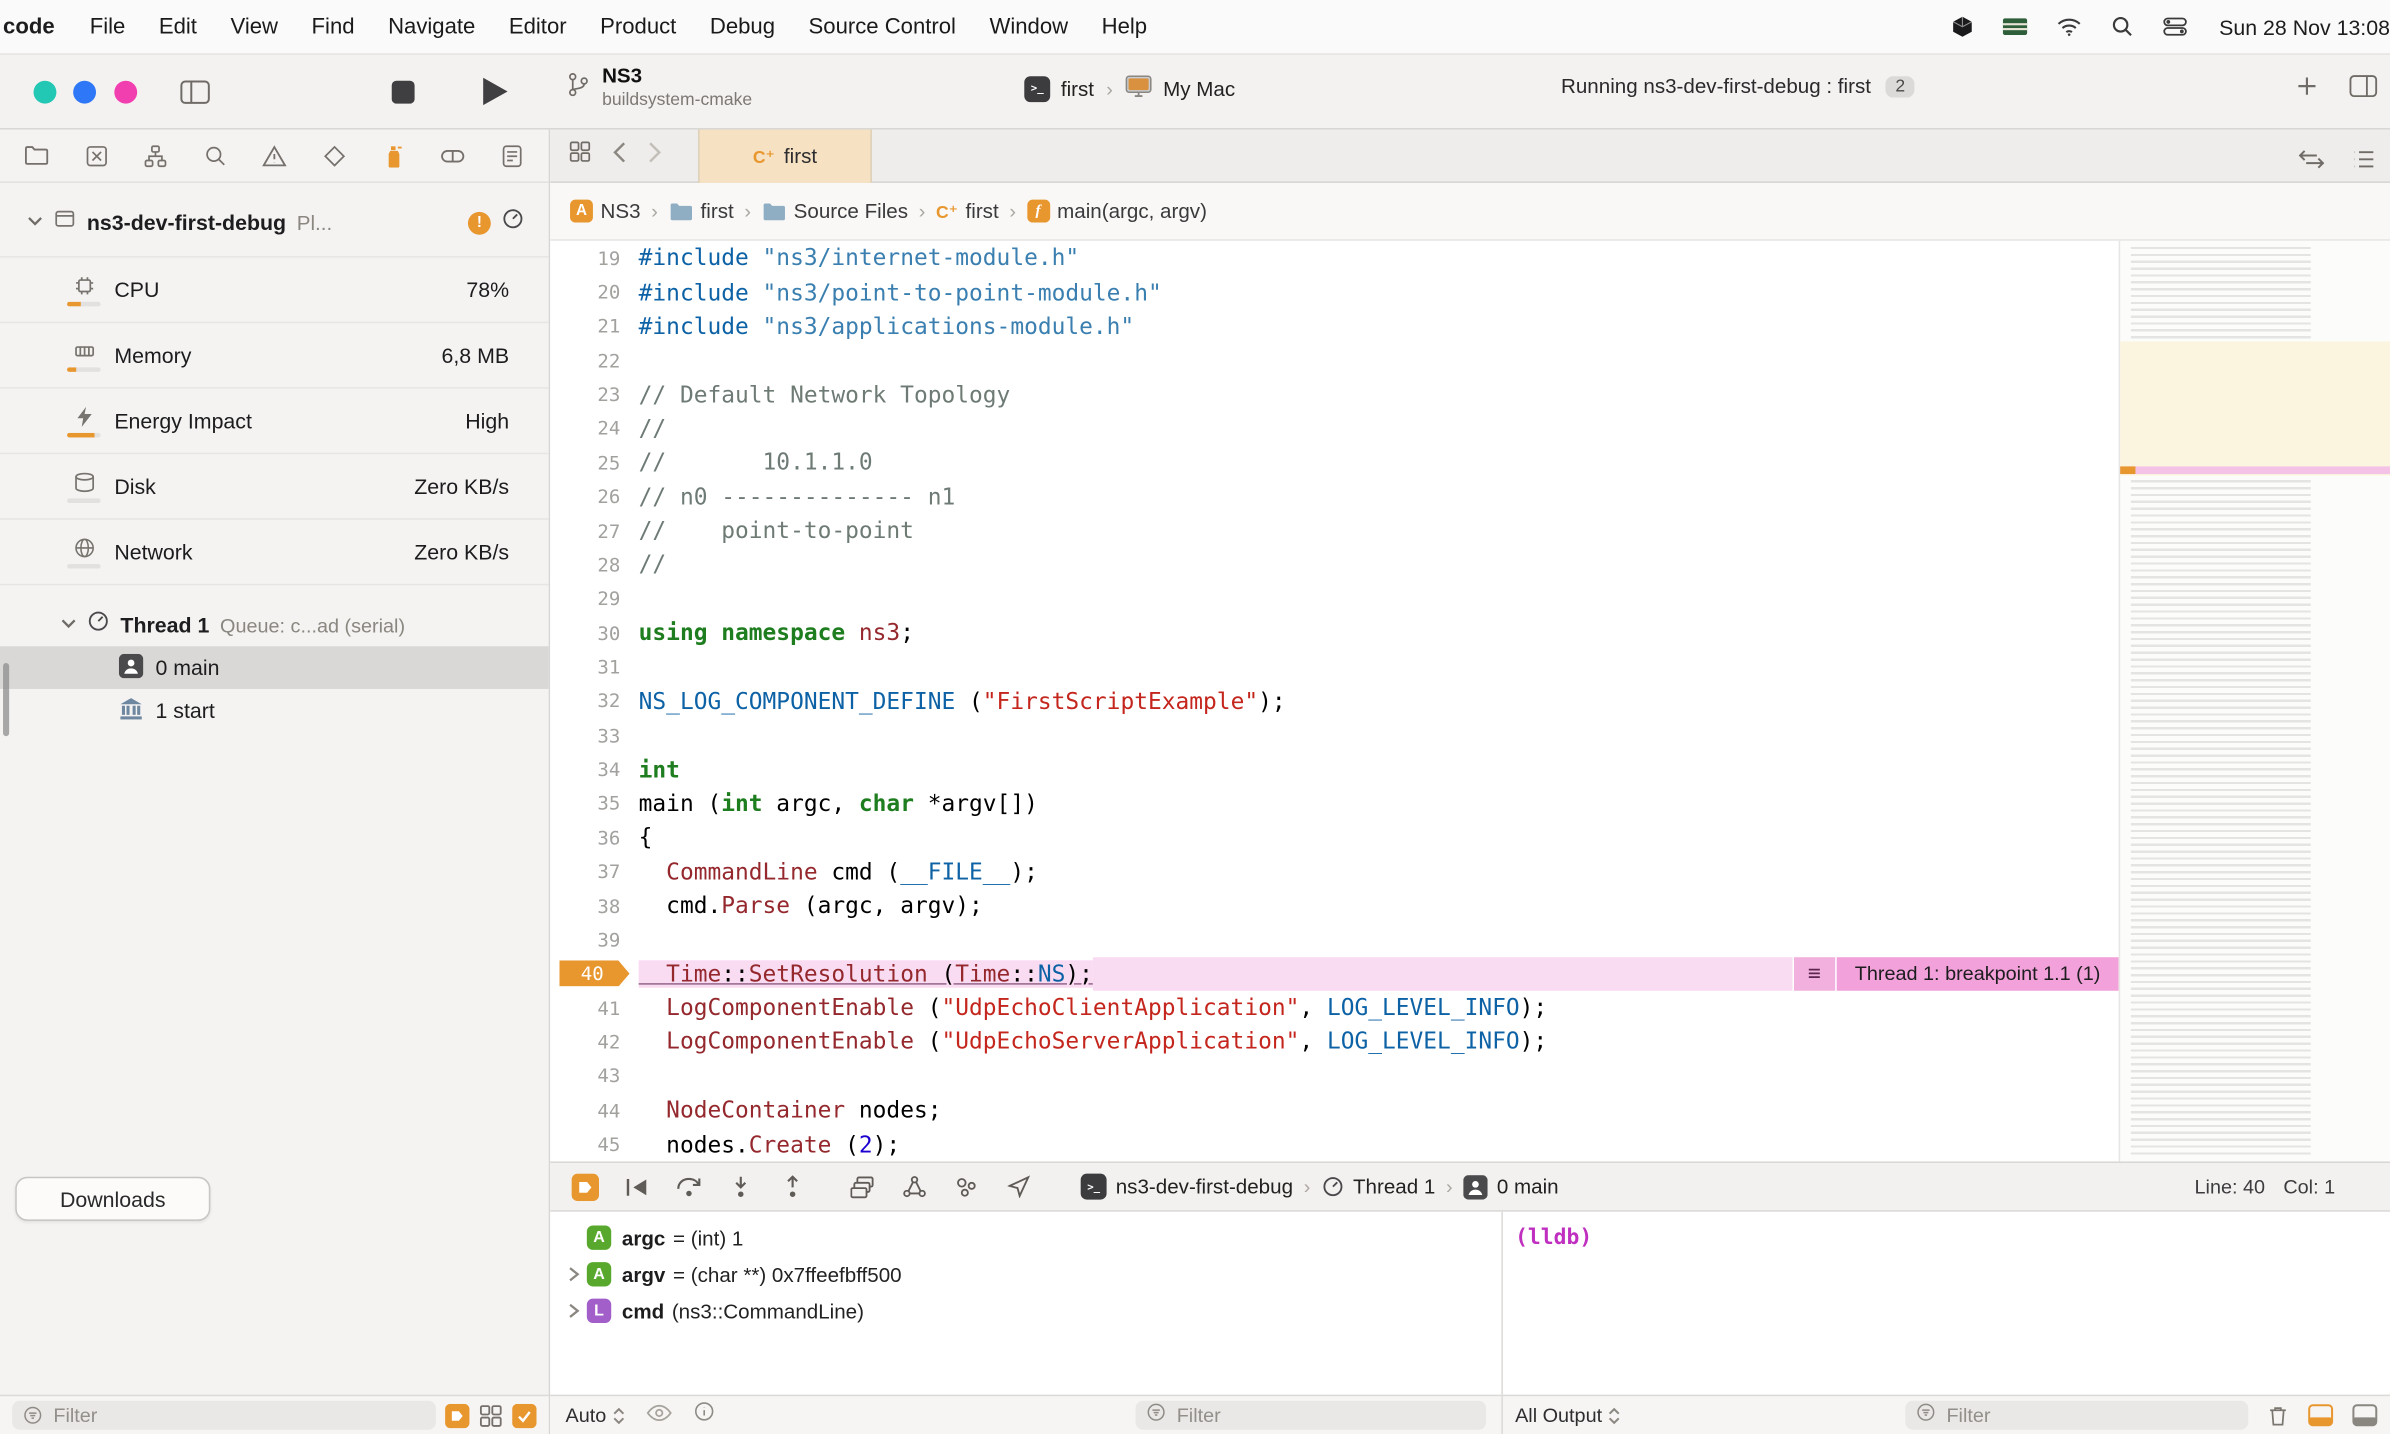  I want to click on symbol-navigator-icon, so click(155, 155).